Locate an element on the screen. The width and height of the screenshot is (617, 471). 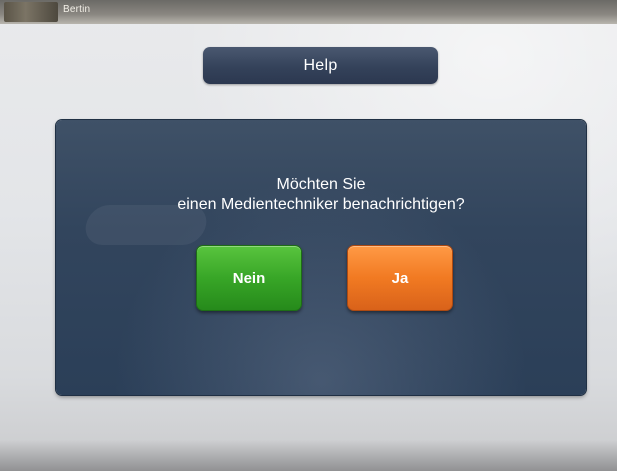
yes-button: Ja is located at coordinates (400, 278).